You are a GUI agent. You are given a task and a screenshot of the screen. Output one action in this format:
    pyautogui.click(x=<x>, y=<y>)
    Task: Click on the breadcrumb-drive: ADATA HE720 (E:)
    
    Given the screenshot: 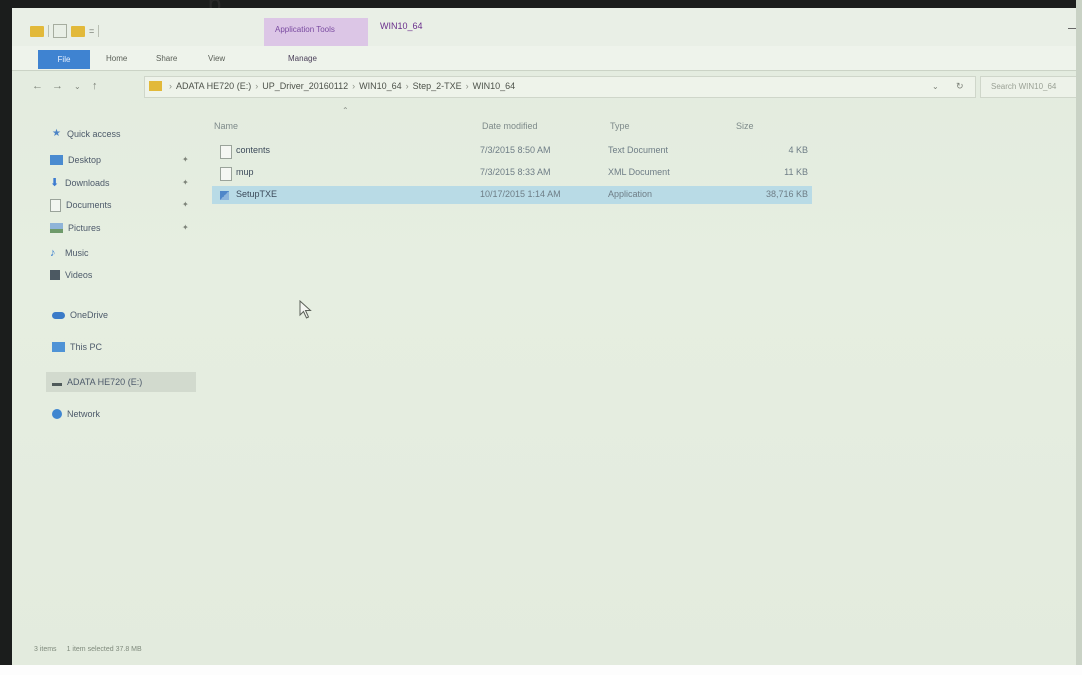 What is the action you would take?
    pyautogui.click(x=213, y=86)
    